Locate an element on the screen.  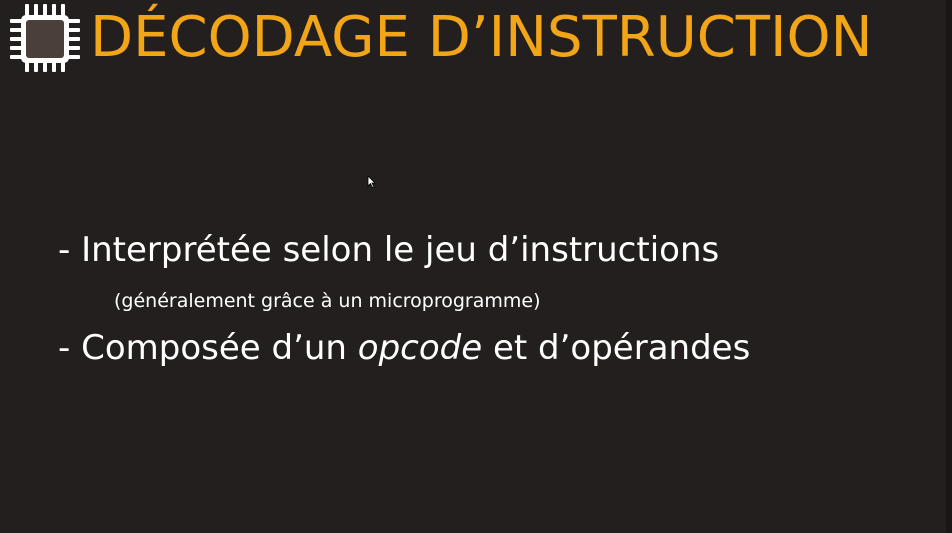
mouse-pointer-icon is located at coordinates (371, 181).